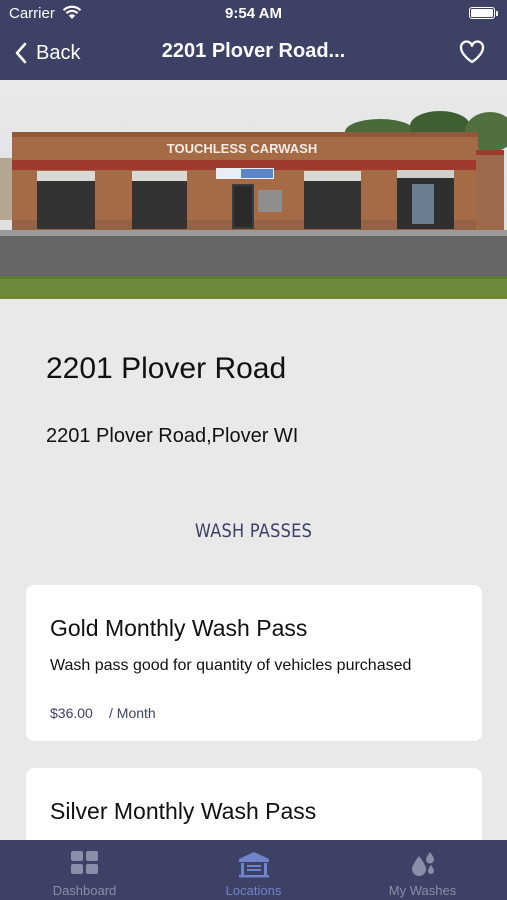 The height and width of the screenshot is (900, 507). What do you see at coordinates (84, 862) in the screenshot?
I see `grid-icon` at bounding box center [84, 862].